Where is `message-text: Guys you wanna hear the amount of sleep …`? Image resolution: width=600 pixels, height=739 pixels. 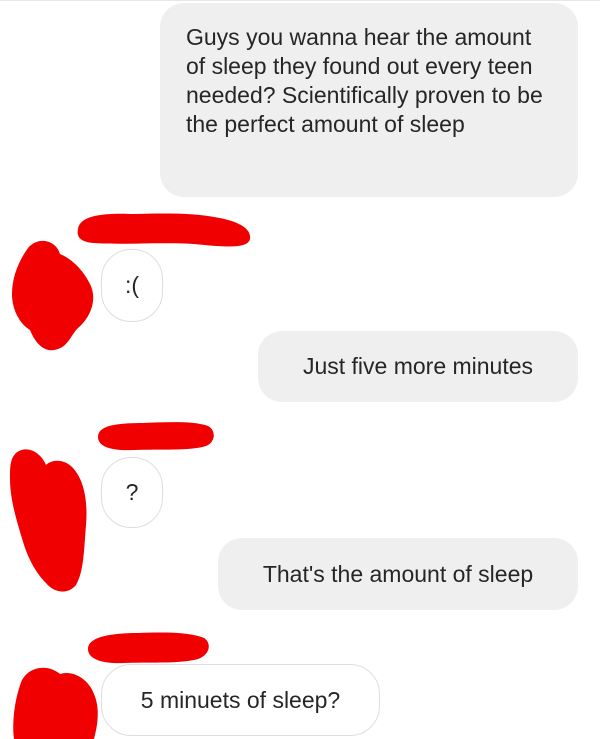 message-text: Guys you wanna hear the amount of sleep … is located at coordinates (368, 80).